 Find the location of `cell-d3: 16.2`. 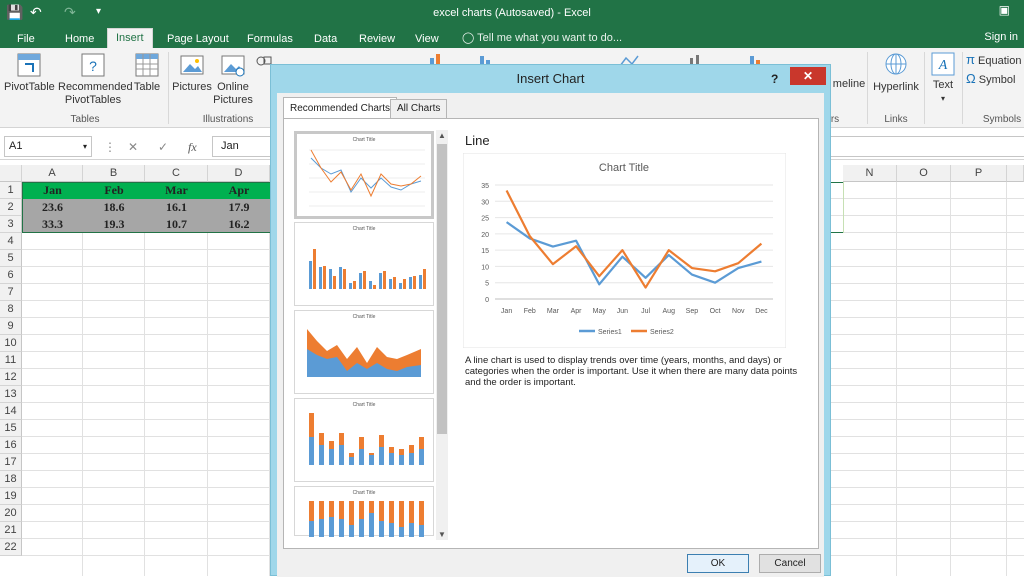

cell-d3: 16.2 is located at coordinates (239, 224).